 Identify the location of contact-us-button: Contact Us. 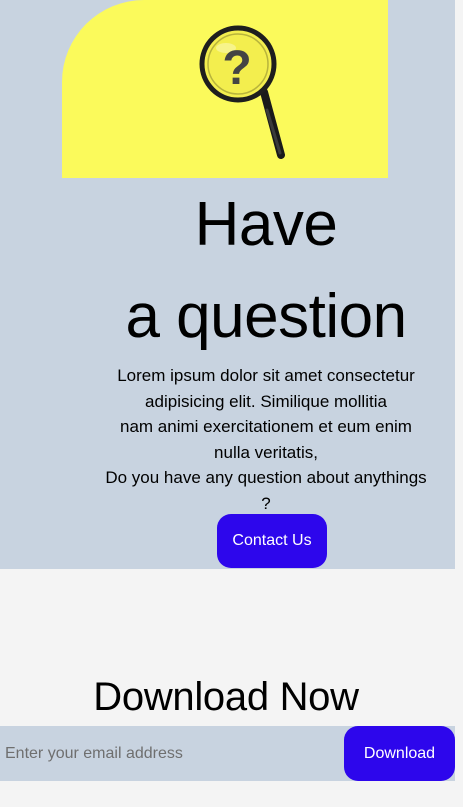
(272, 541).